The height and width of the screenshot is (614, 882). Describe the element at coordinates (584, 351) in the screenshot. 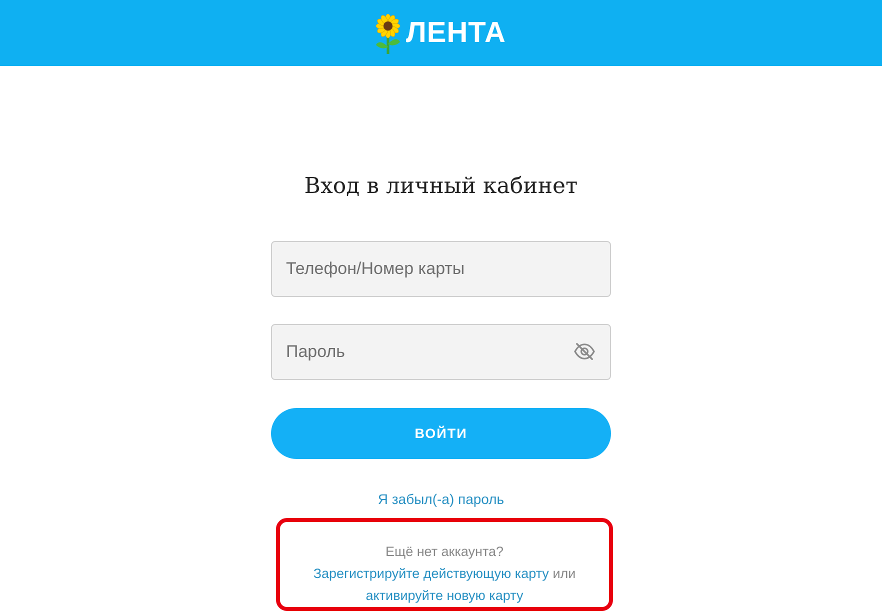

I see `eye-crossed-icon` at that location.